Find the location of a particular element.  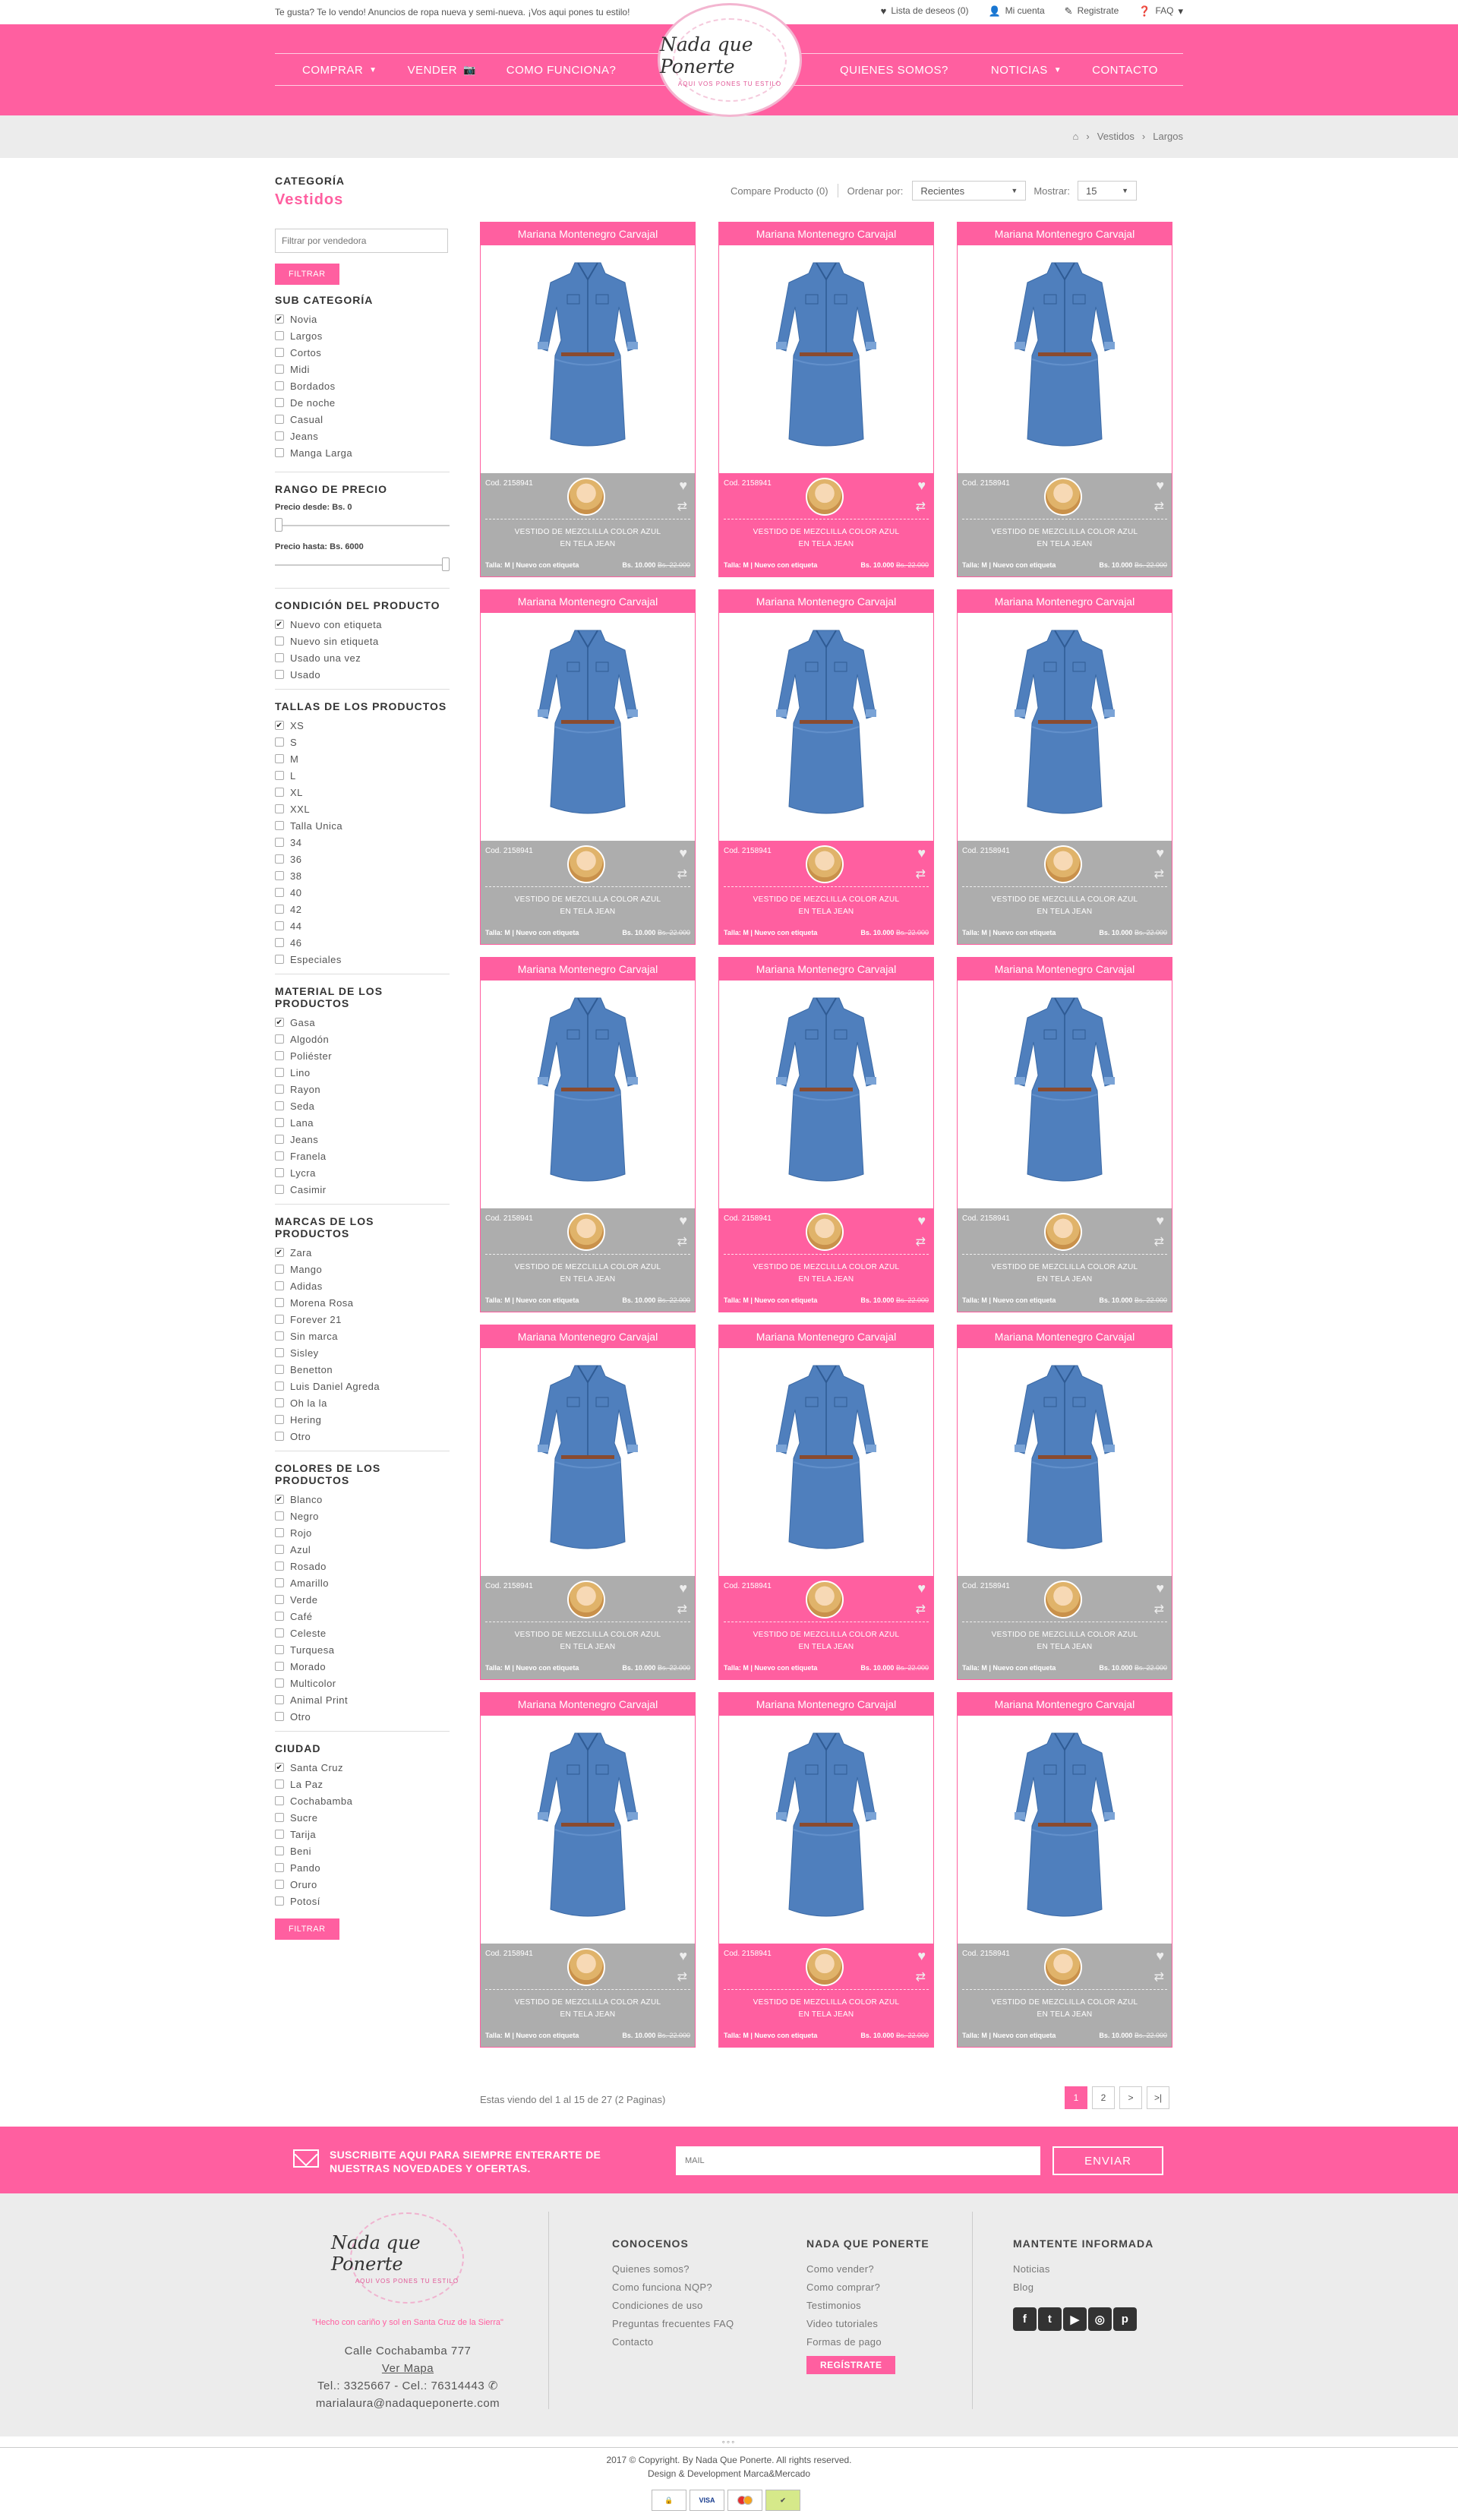

footer-link: Contacto is located at coordinates (673, 2342).